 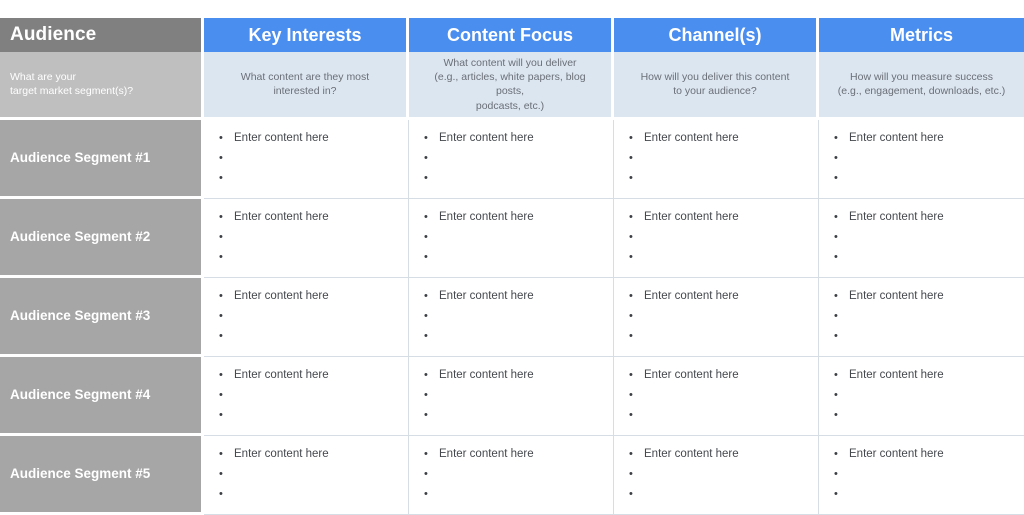 What do you see at coordinates (80, 395) in the screenshot?
I see `audience-segment-label: Audience Segment #4` at bounding box center [80, 395].